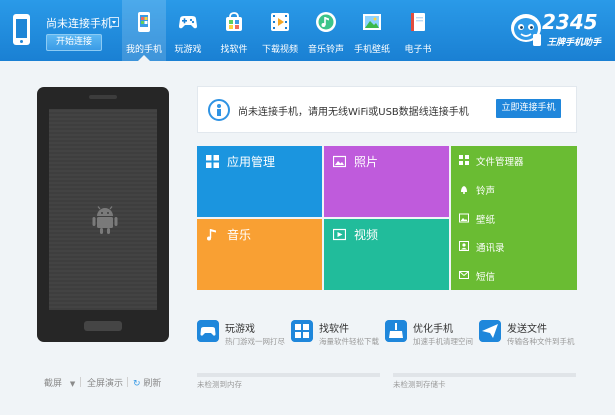  What do you see at coordinates (419, 384) in the screenshot?
I see `card-status: 未检测到存储卡` at bounding box center [419, 384].